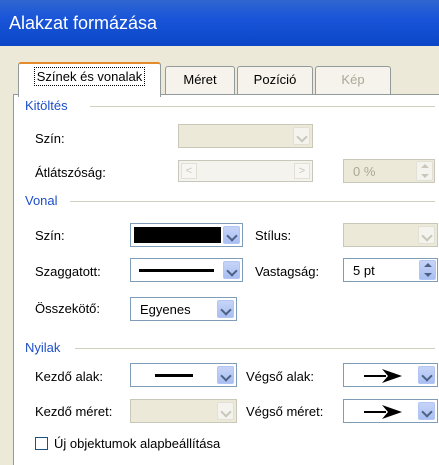 This screenshot has height=465, width=439. What do you see at coordinates (390, 270) in the screenshot?
I see `weight-spinner: 5 pt` at bounding box center [390, 270].